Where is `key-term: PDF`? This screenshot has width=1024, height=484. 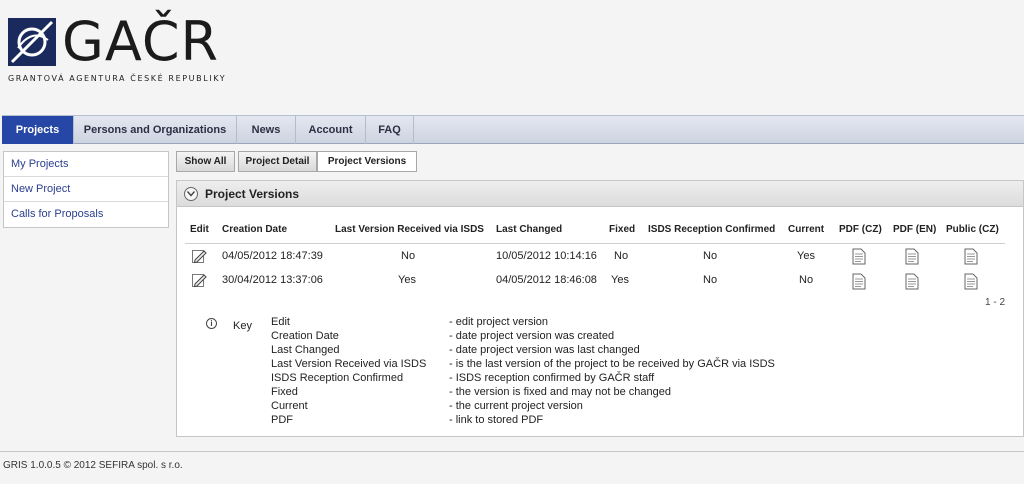 key-term: PDF is located at coordinates (282, 420).